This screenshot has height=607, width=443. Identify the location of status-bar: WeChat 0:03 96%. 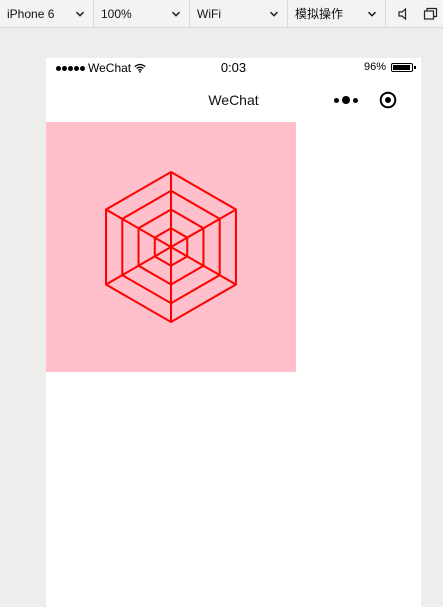
(233, 68).